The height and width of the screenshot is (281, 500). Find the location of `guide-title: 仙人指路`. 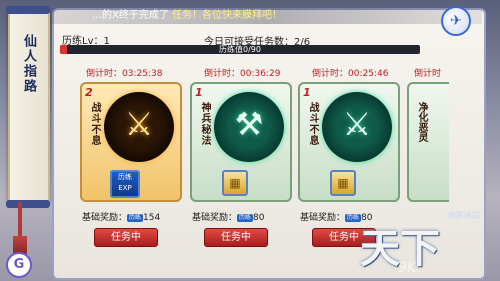

guide-title: 仙人指路 is located at coordinates (28, 64).